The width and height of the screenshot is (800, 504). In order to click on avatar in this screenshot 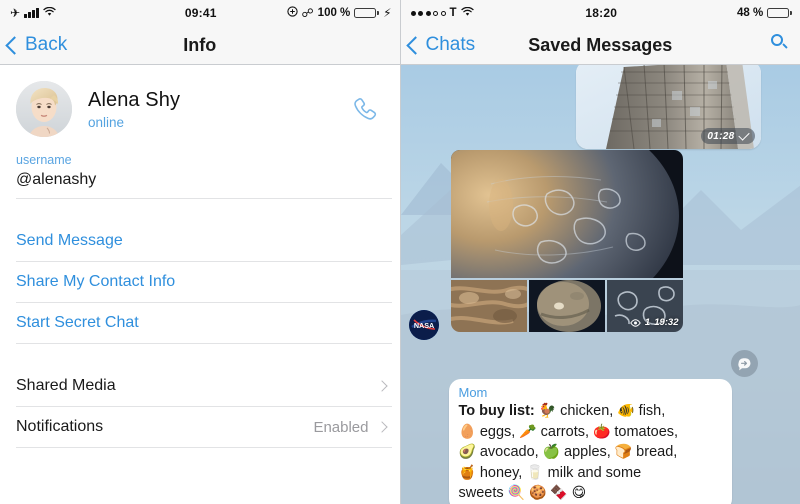, I will do `click(44, 109)`.